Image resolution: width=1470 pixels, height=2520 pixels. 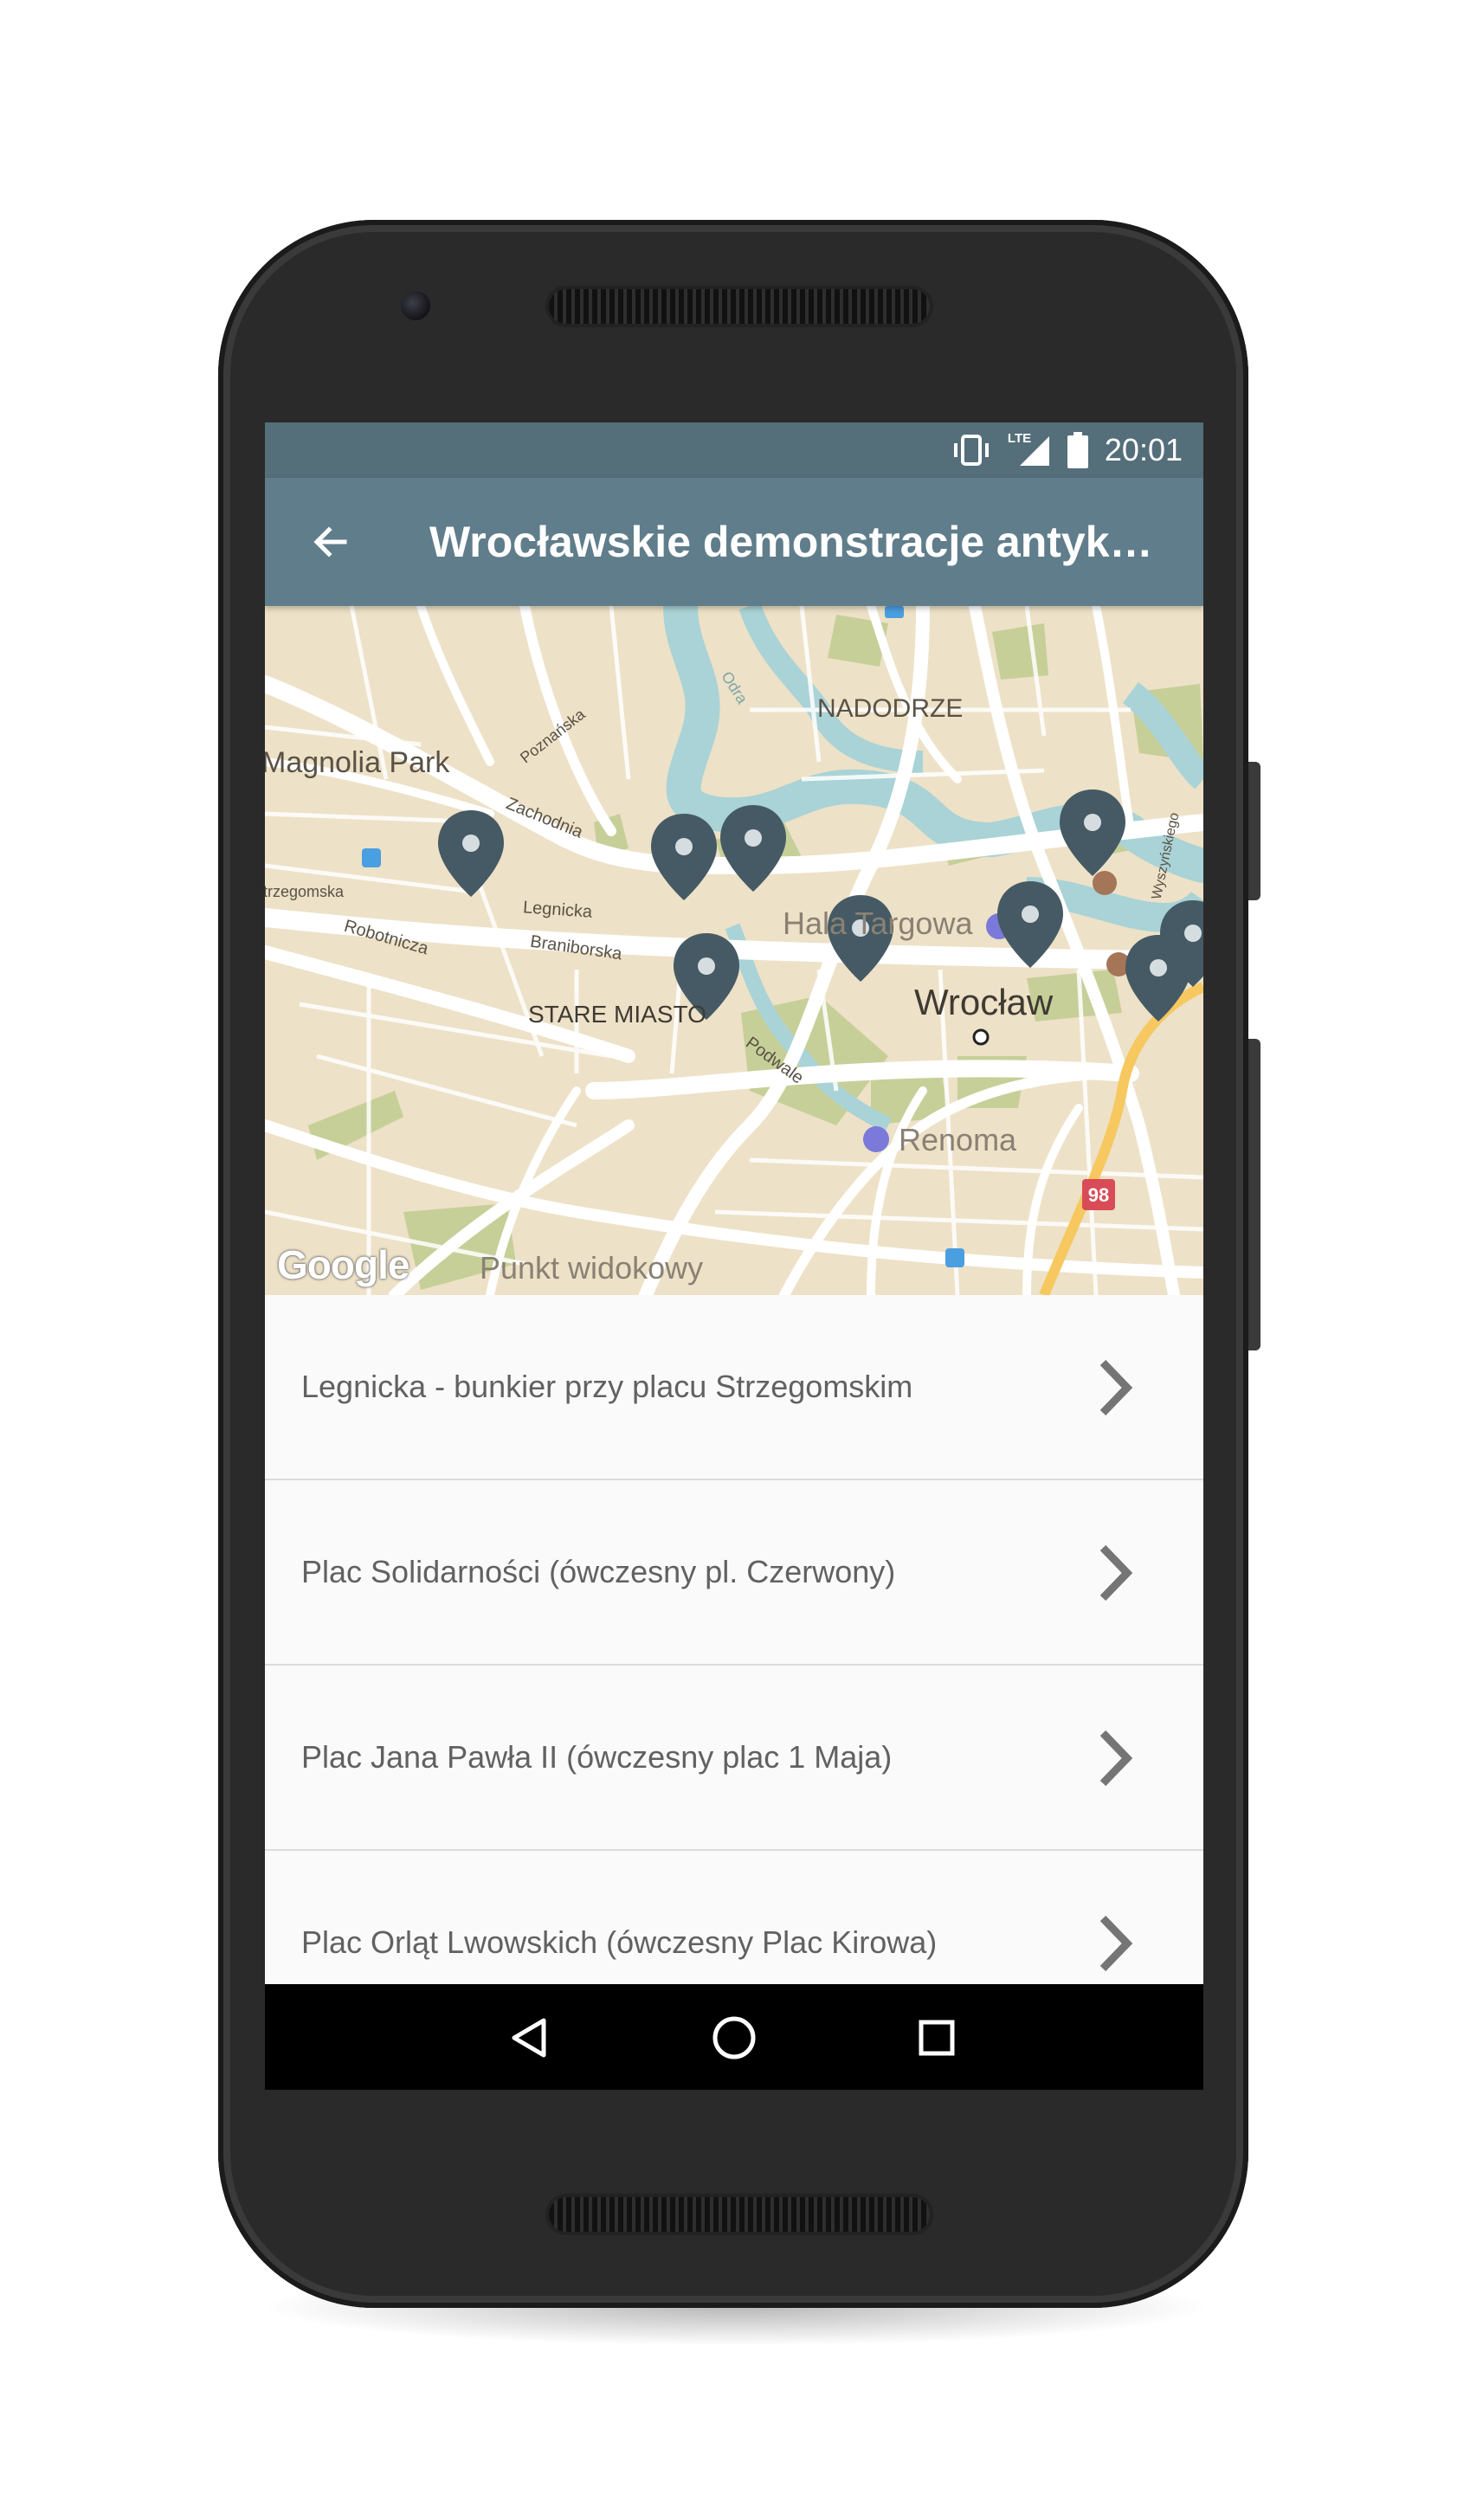 What do you see at coordinates (740, 306) in the screenshot?
I see `top-speaker` at bounding box center [740, 306].